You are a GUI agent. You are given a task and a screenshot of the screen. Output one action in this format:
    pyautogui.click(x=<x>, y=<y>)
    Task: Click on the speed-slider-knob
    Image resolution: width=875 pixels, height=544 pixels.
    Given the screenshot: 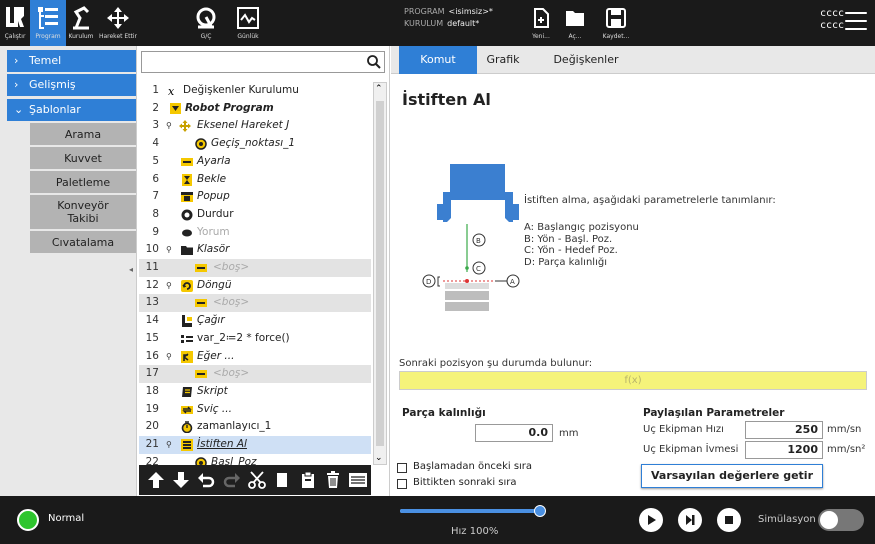 What is the action you would take?
    pyautogui.click(x=540, y=511)
    